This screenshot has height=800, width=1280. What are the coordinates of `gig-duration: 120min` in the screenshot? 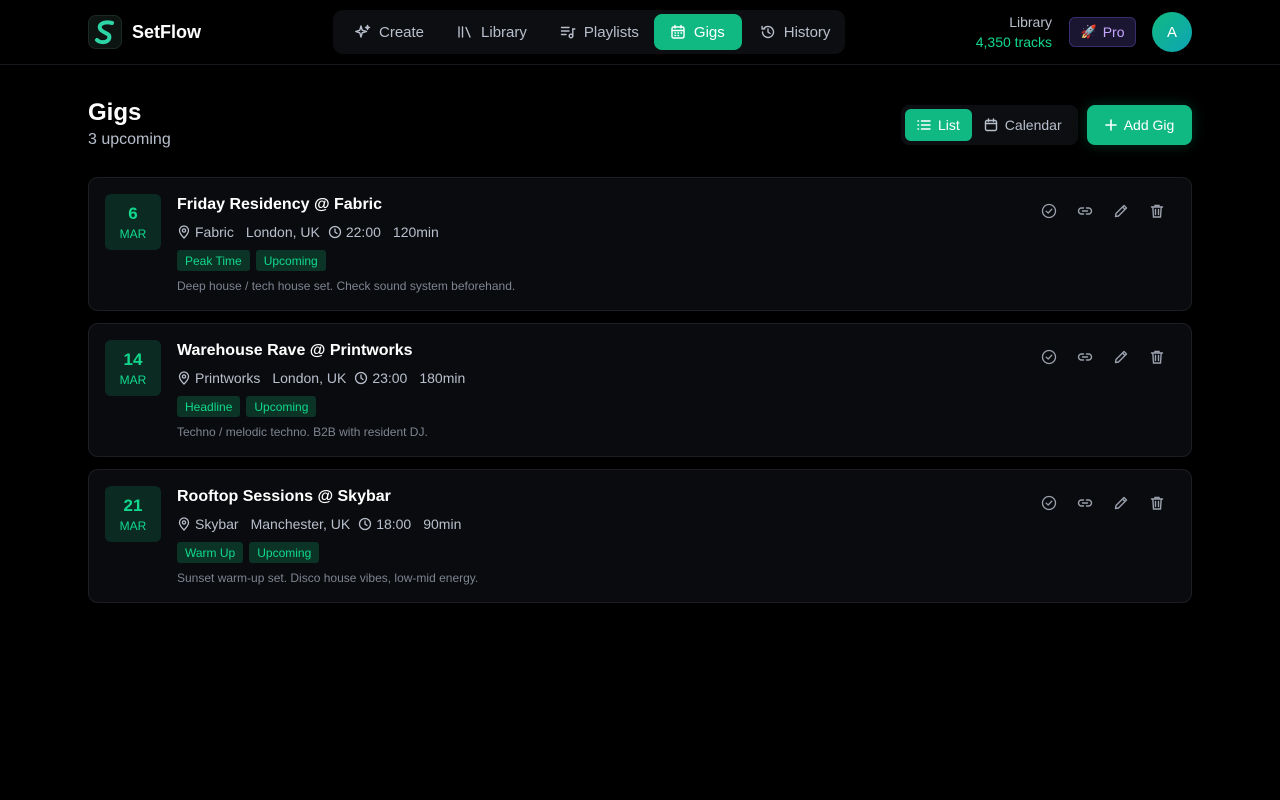 It's located at (415, 232).